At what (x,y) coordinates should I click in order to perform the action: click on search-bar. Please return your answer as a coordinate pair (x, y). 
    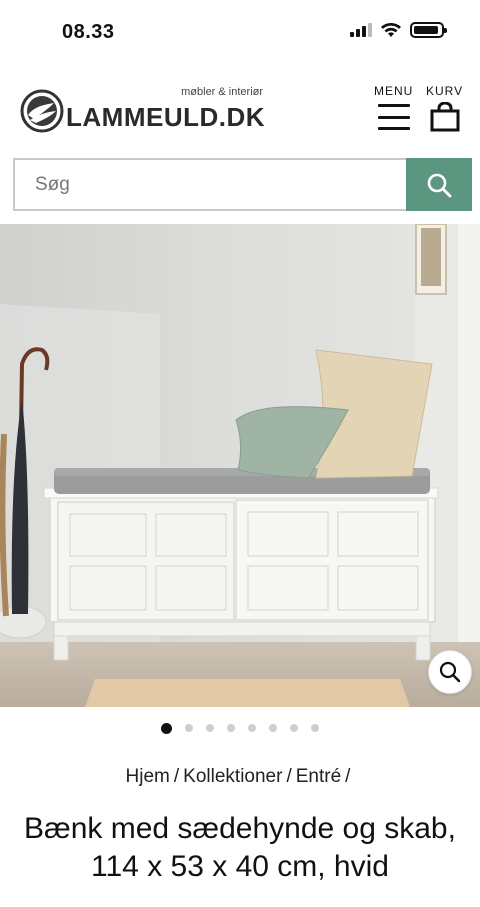
    Looking at the image, I should click on (242, 184).